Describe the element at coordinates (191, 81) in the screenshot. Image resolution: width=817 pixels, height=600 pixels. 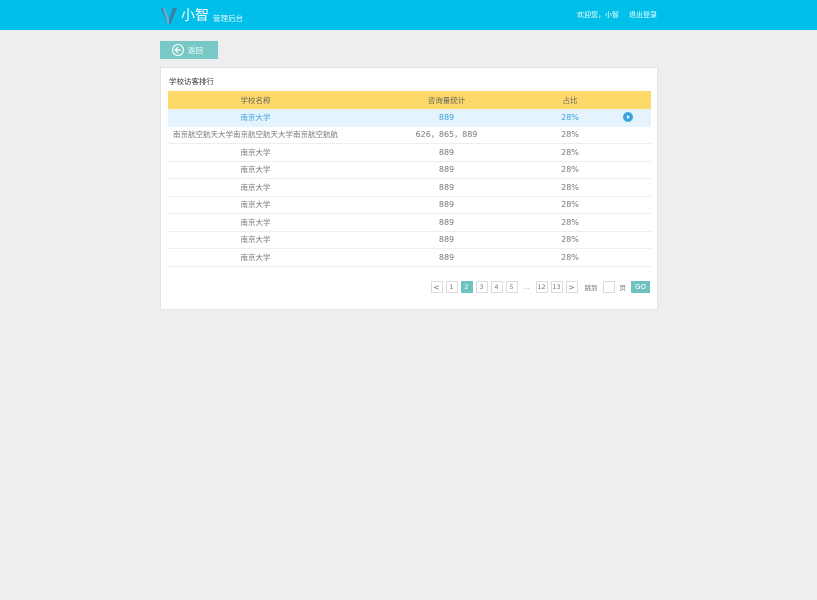
I see `card-title: 学校访客排行` at that location.